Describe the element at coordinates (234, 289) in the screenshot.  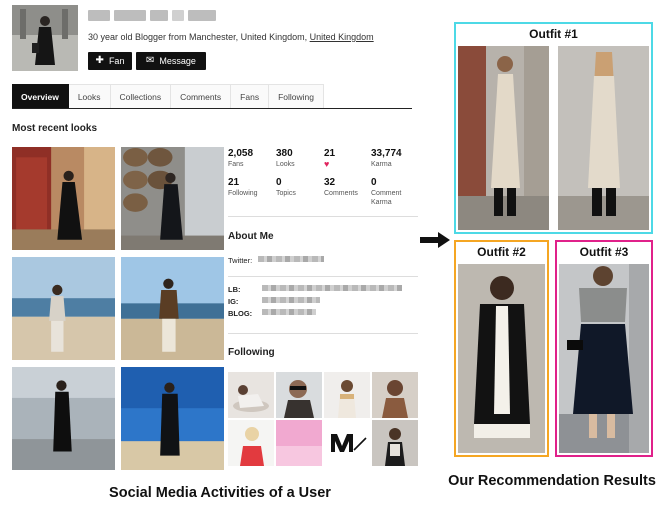
I see `lb-label: LB:` at that location.